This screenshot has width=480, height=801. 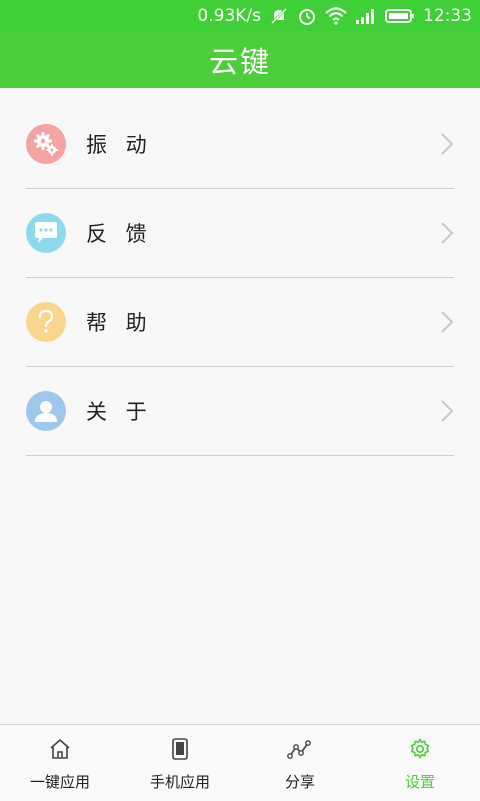 I want to click on battery-icon, so click(x=400, y=16).